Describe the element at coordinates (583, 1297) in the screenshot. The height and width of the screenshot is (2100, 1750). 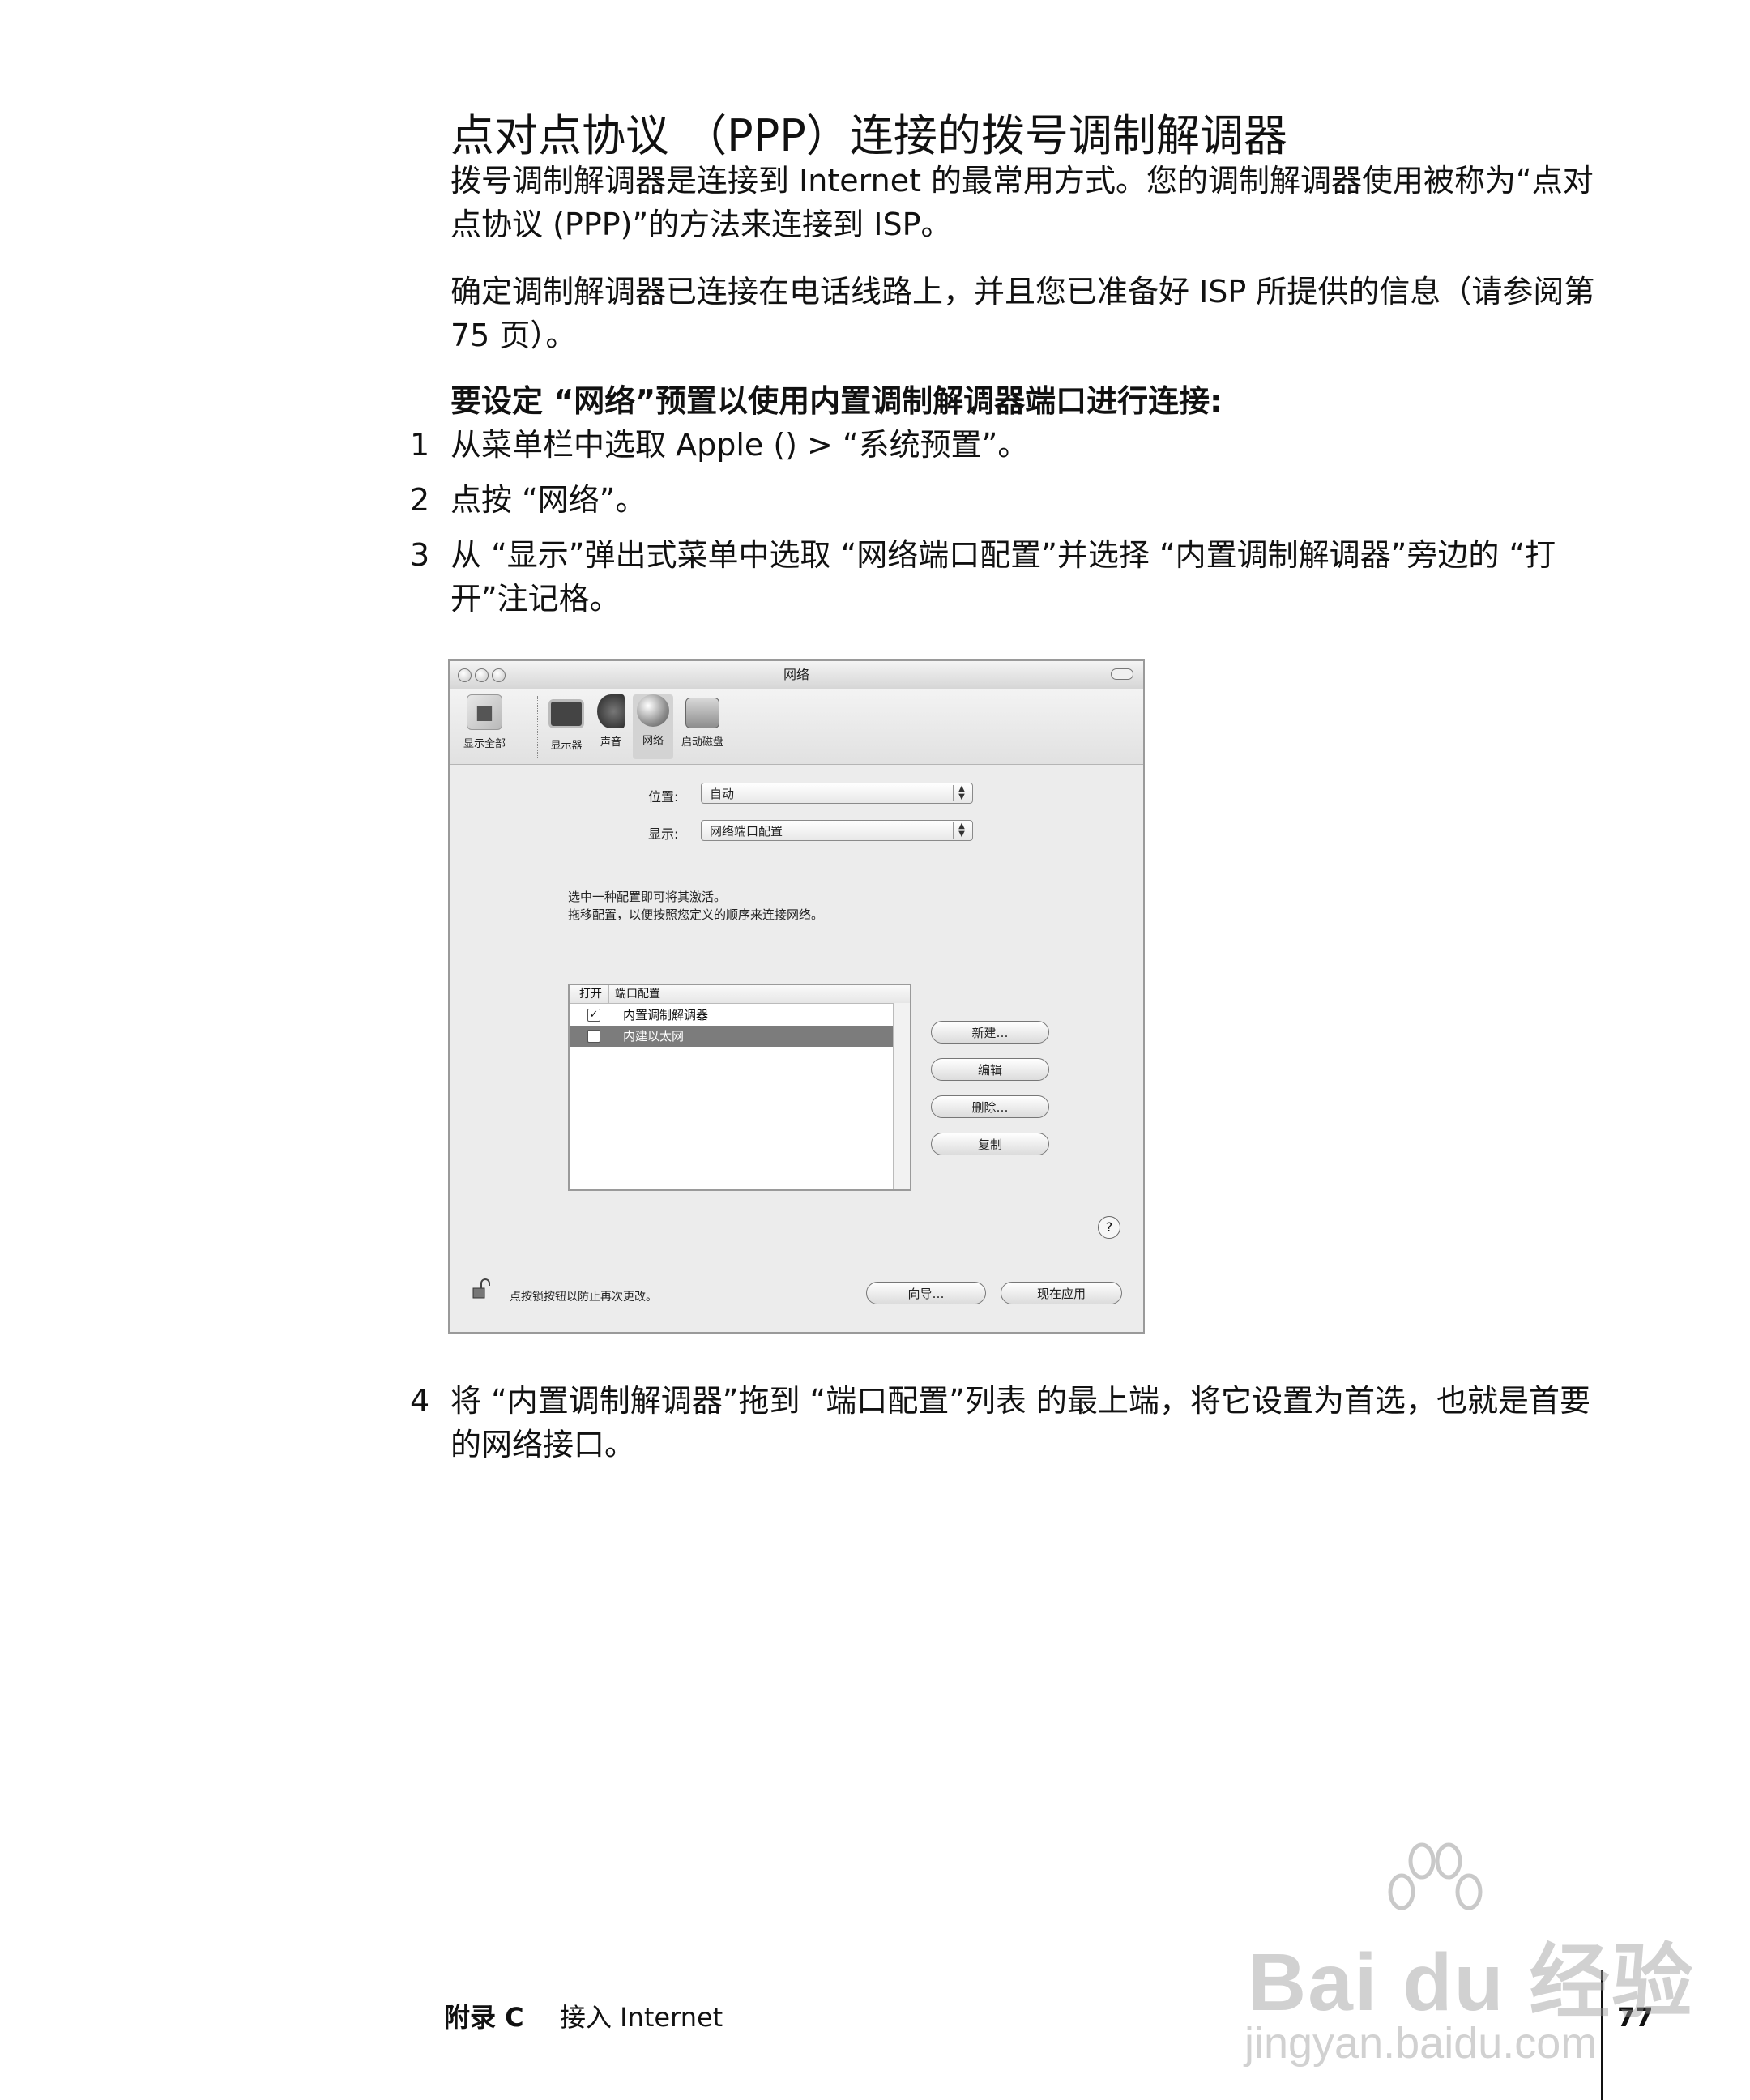
I see `lock-text: 点按锁按钮以防止再次更改。` at that location.